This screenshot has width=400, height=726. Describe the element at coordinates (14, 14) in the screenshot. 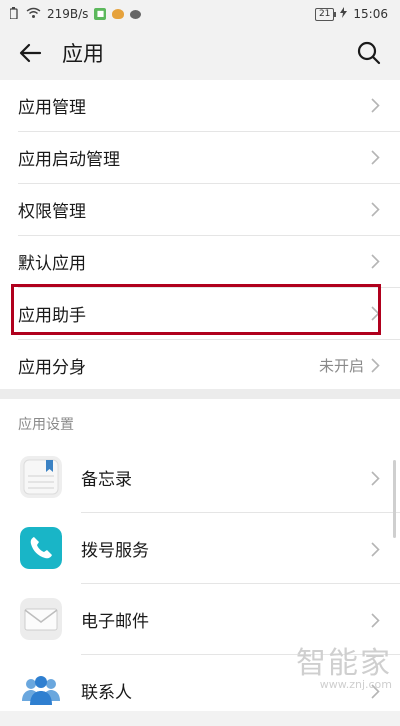

I see `signal-icon` at that location.